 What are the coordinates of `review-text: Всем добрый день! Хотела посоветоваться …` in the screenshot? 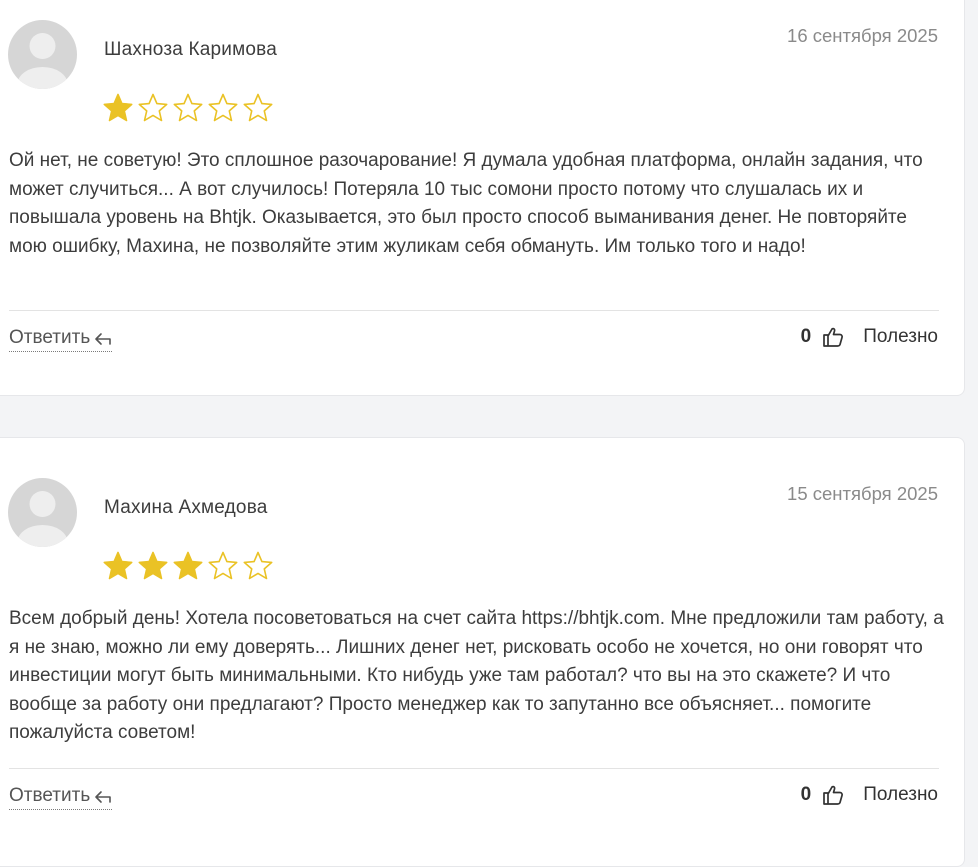 It's located at (476, 676).